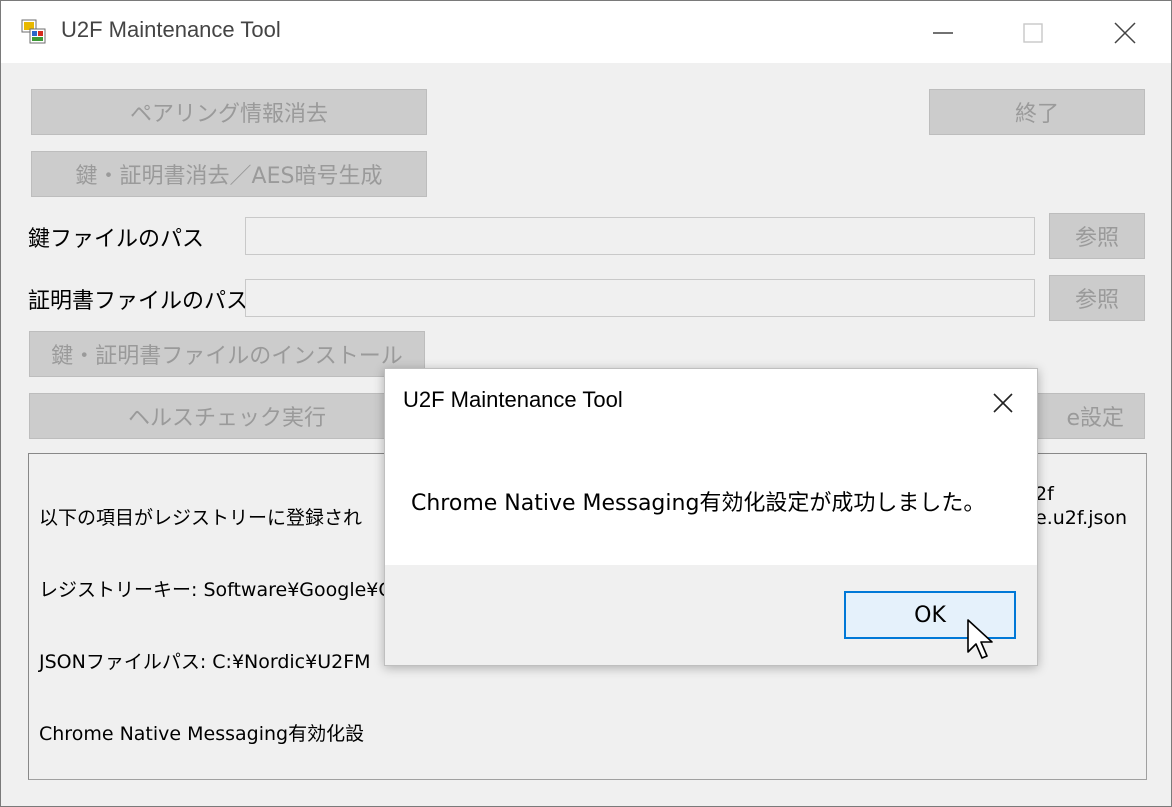 The width and height of the screenshot is (1172, 807). I want to click on mouse-cursor-icon, so click(980, 639).